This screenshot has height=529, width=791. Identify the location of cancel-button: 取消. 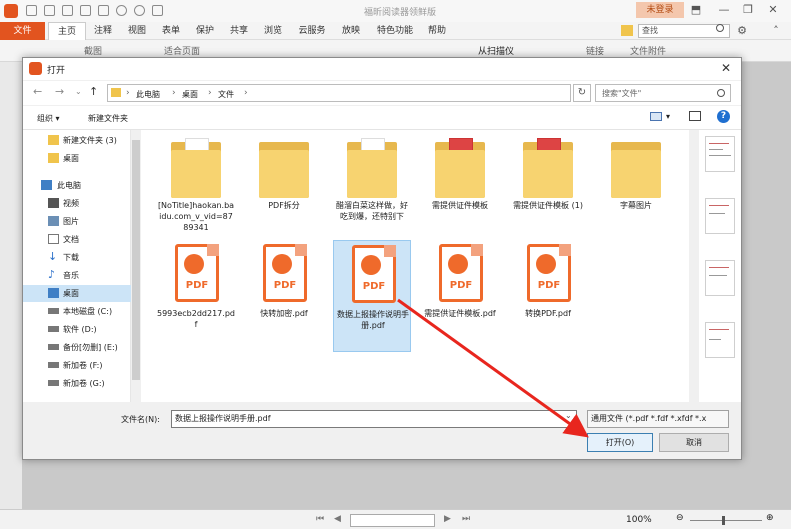
(694, 442).